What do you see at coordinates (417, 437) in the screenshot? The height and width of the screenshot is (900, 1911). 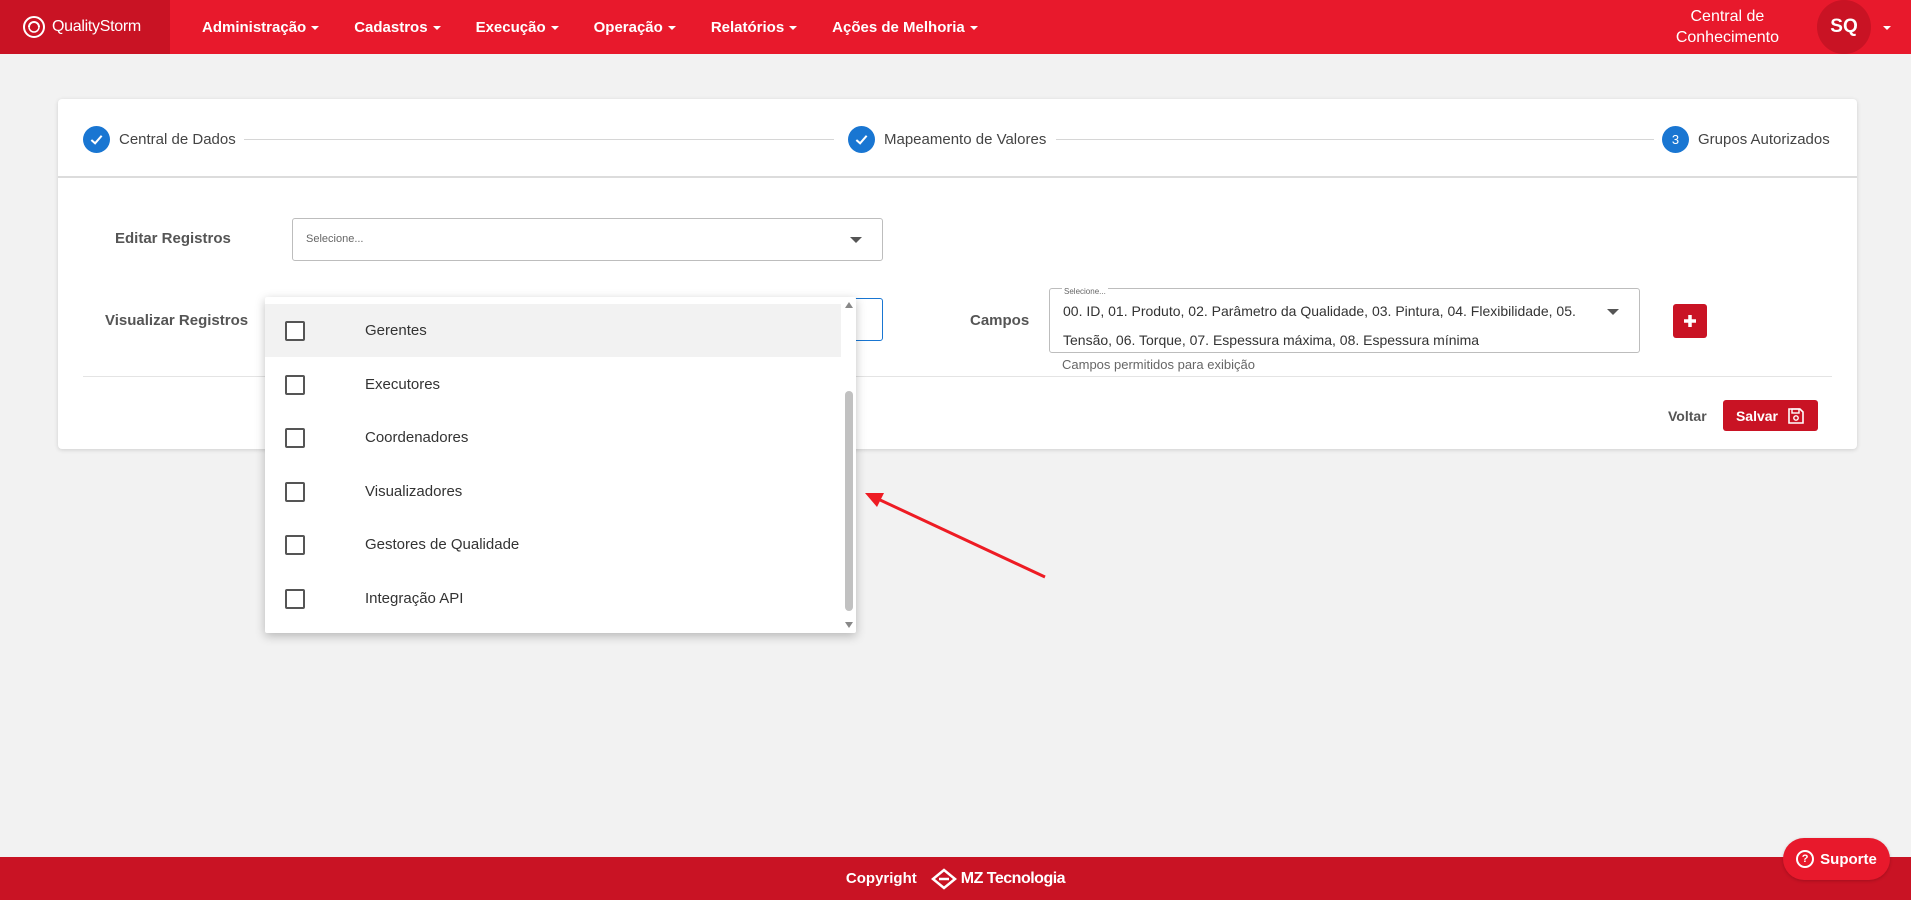 I see `option-label: Coordenadores` at bounding box center [417, 437].